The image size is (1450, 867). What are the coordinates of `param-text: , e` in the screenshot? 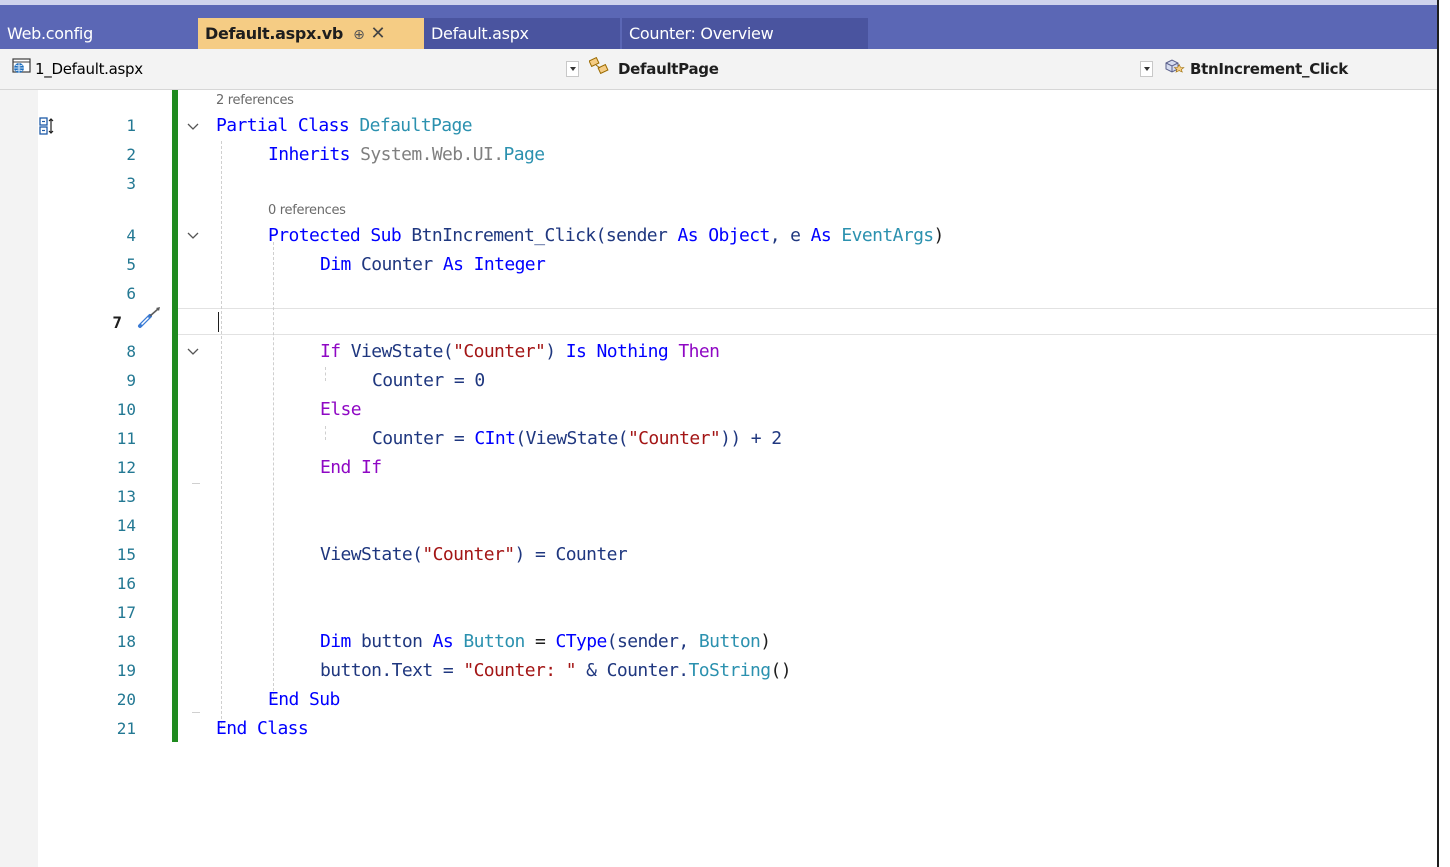 It's located at (785, 235).